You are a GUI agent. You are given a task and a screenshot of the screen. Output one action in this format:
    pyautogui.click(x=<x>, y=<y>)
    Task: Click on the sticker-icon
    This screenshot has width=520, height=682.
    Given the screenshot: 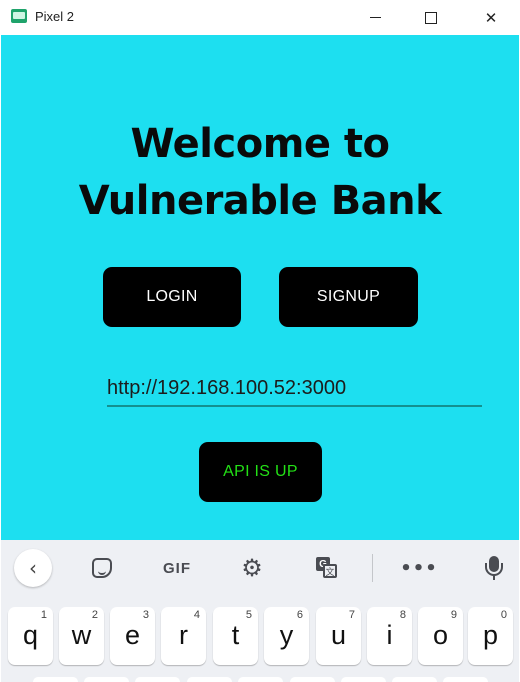 What is the action you would take?
    pyautogui.click(x=102, y=568)
    